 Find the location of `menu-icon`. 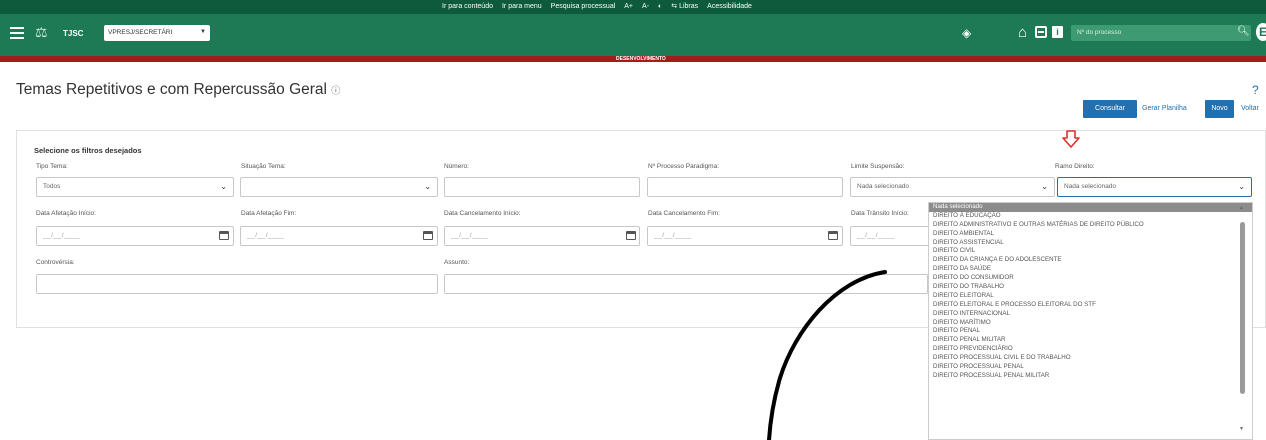

menu-icon is located at coordinates (17, 33).